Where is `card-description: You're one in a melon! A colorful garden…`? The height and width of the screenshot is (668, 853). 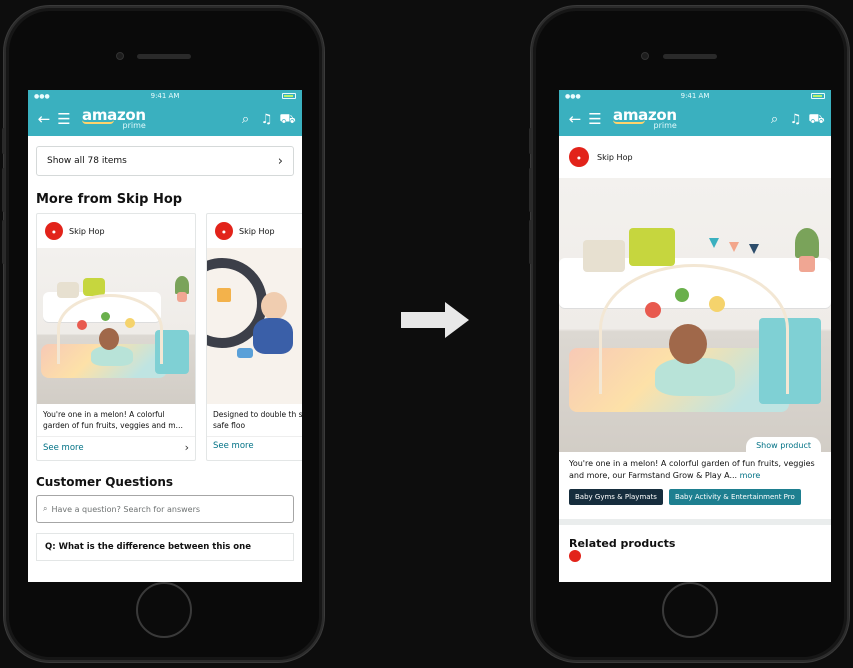
card-description: You're one in a melon! A colorful garden… is located at coordinates (113, 420).